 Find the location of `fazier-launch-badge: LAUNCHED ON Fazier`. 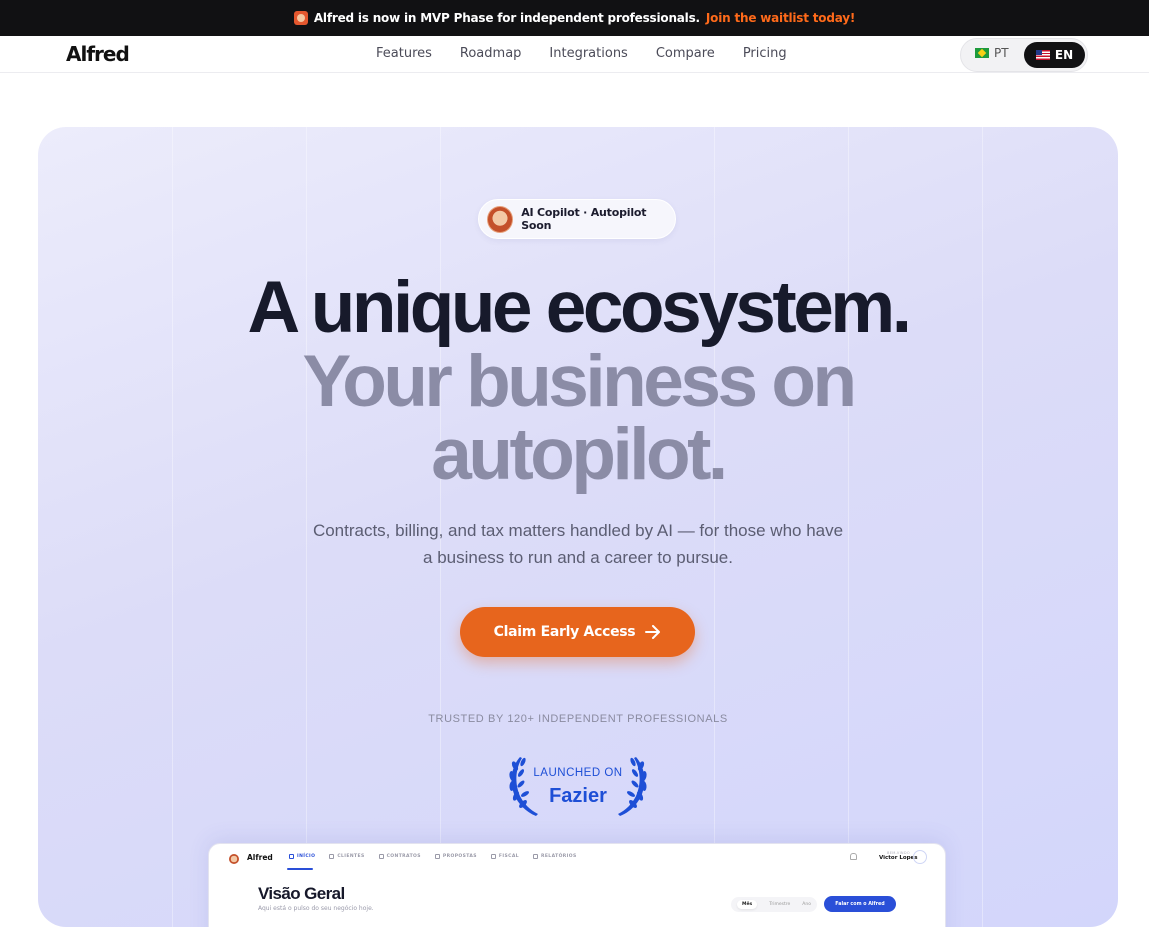

fazier-launch-badge: LAUNCHED ON Fazier is located at coordinates (578, 785).